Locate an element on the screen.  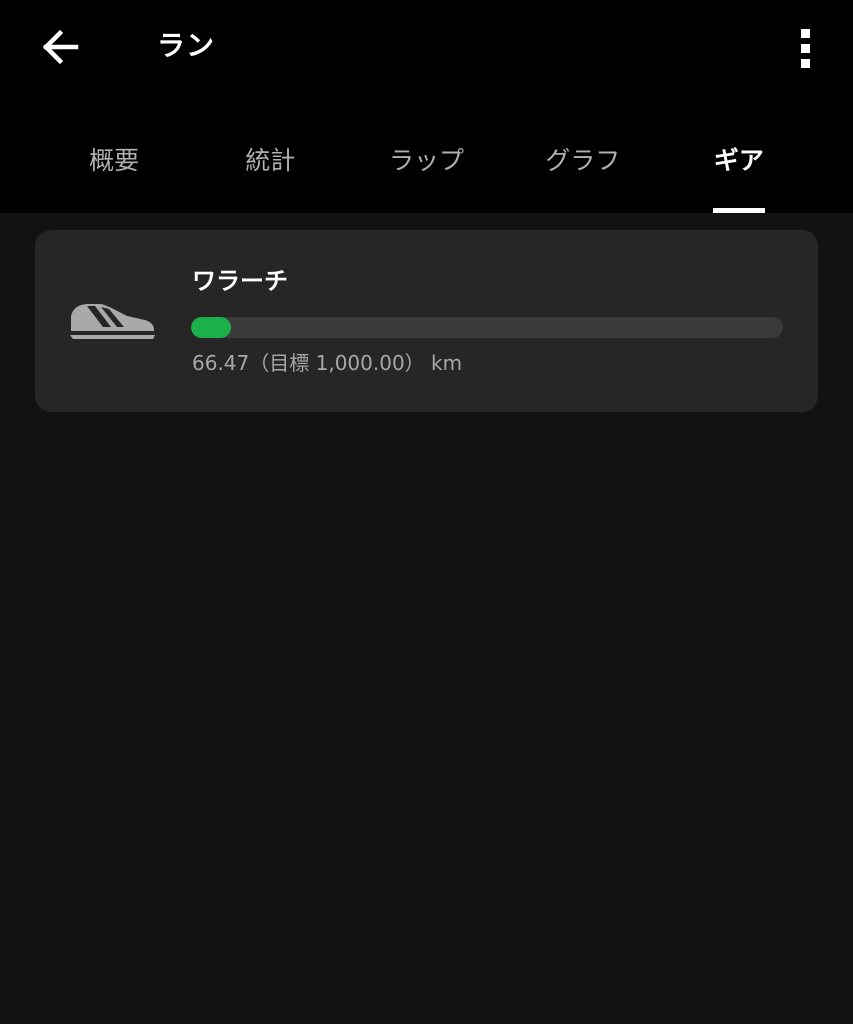
page-title: ラン is located at coordinates (186, 45).